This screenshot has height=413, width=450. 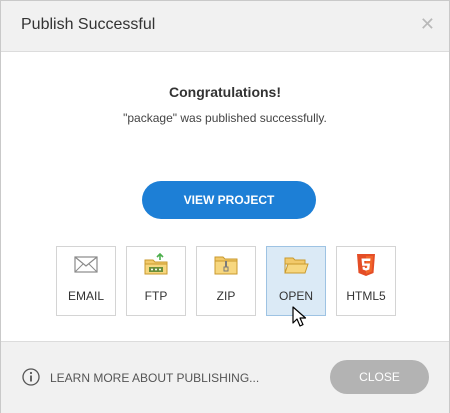 What do you see at coordinates (225, 26) in the screenshot?
I see `dialog-header: Publish Successful ✕` at bounding box center [225, 26].